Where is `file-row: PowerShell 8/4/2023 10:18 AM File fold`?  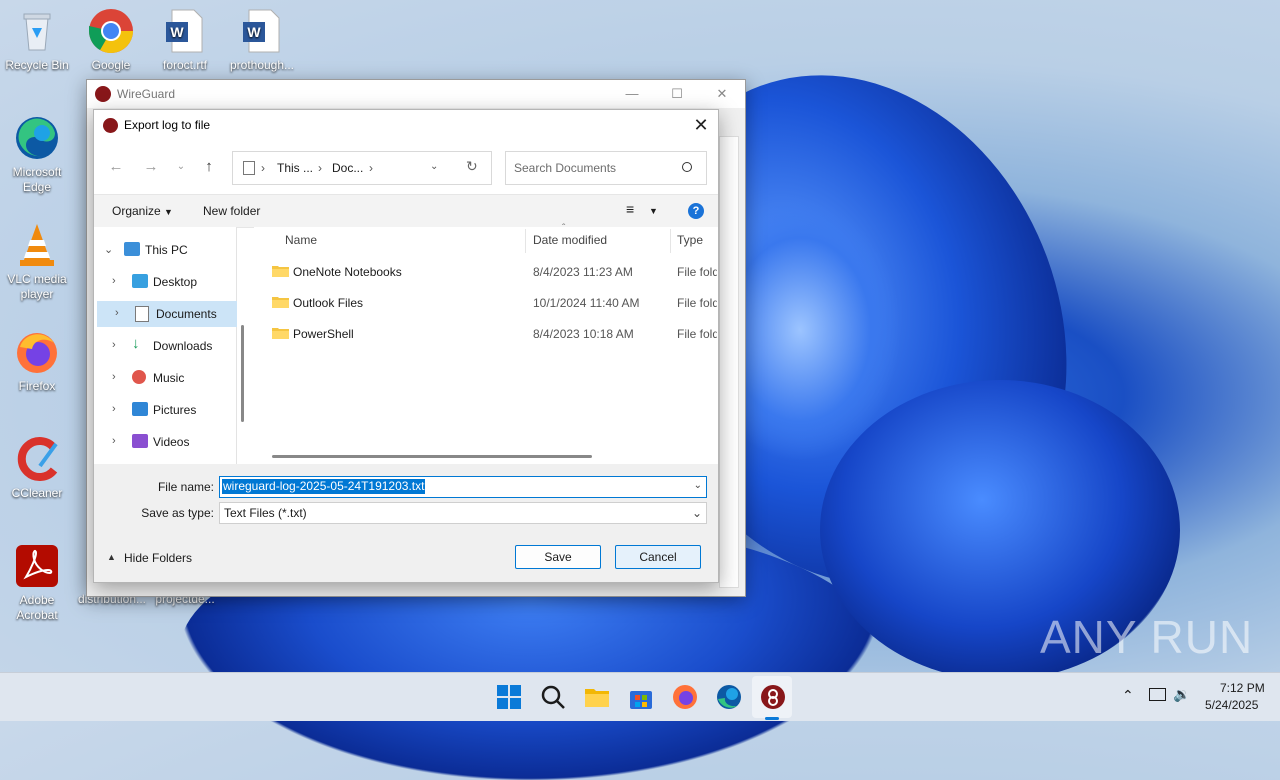
file-row: PowerShell 8/4/2023 10:18 AM File fold is located at coordinates (486, 333).